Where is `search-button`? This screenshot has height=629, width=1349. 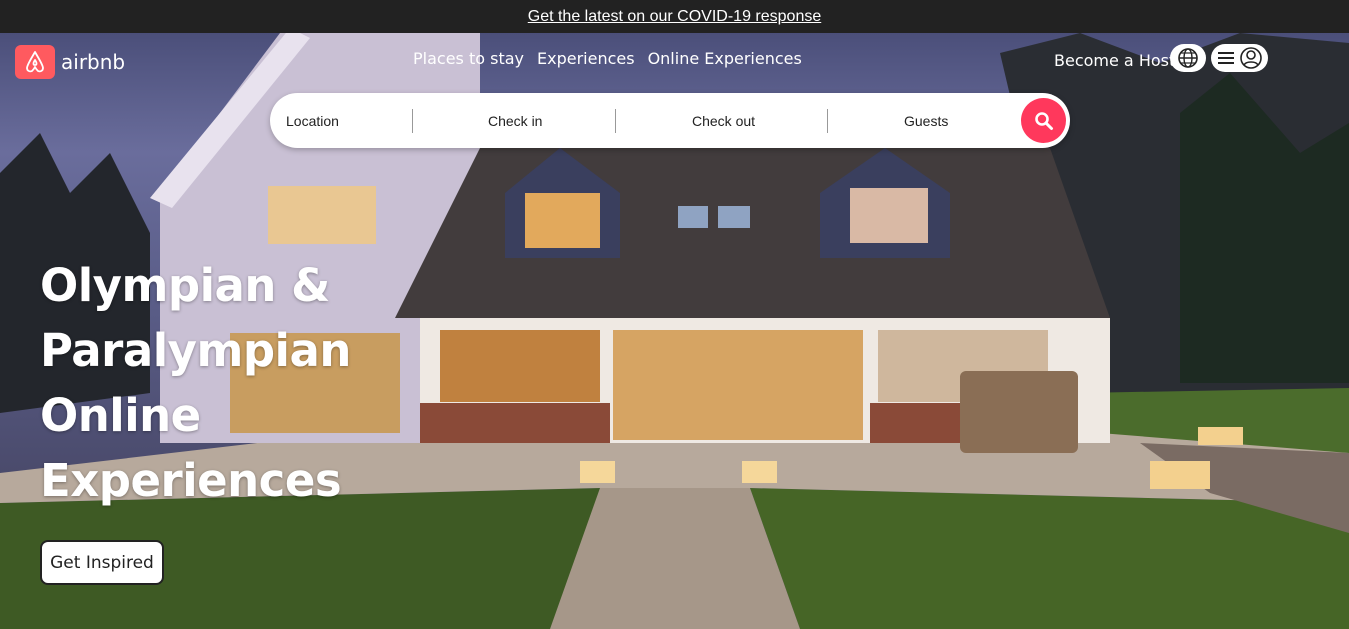
search-button is located at coordinates (1043, 120).